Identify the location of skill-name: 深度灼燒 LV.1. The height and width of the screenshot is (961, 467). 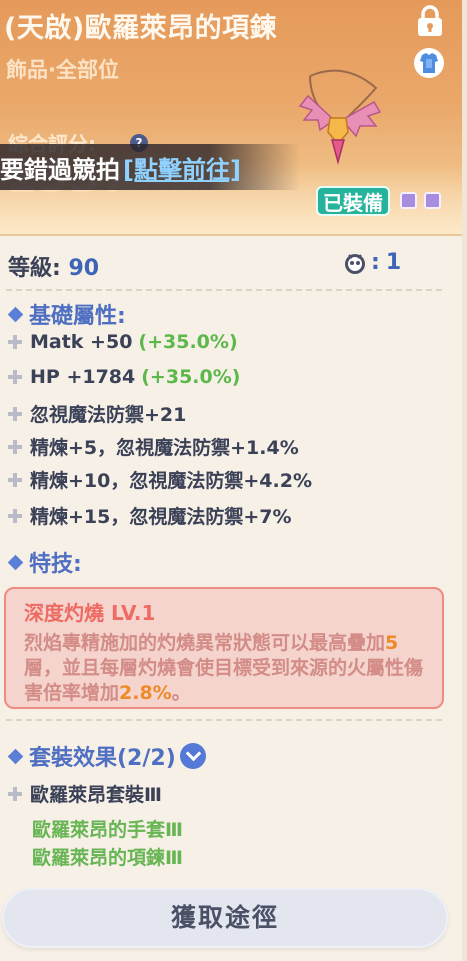
(90, 613).